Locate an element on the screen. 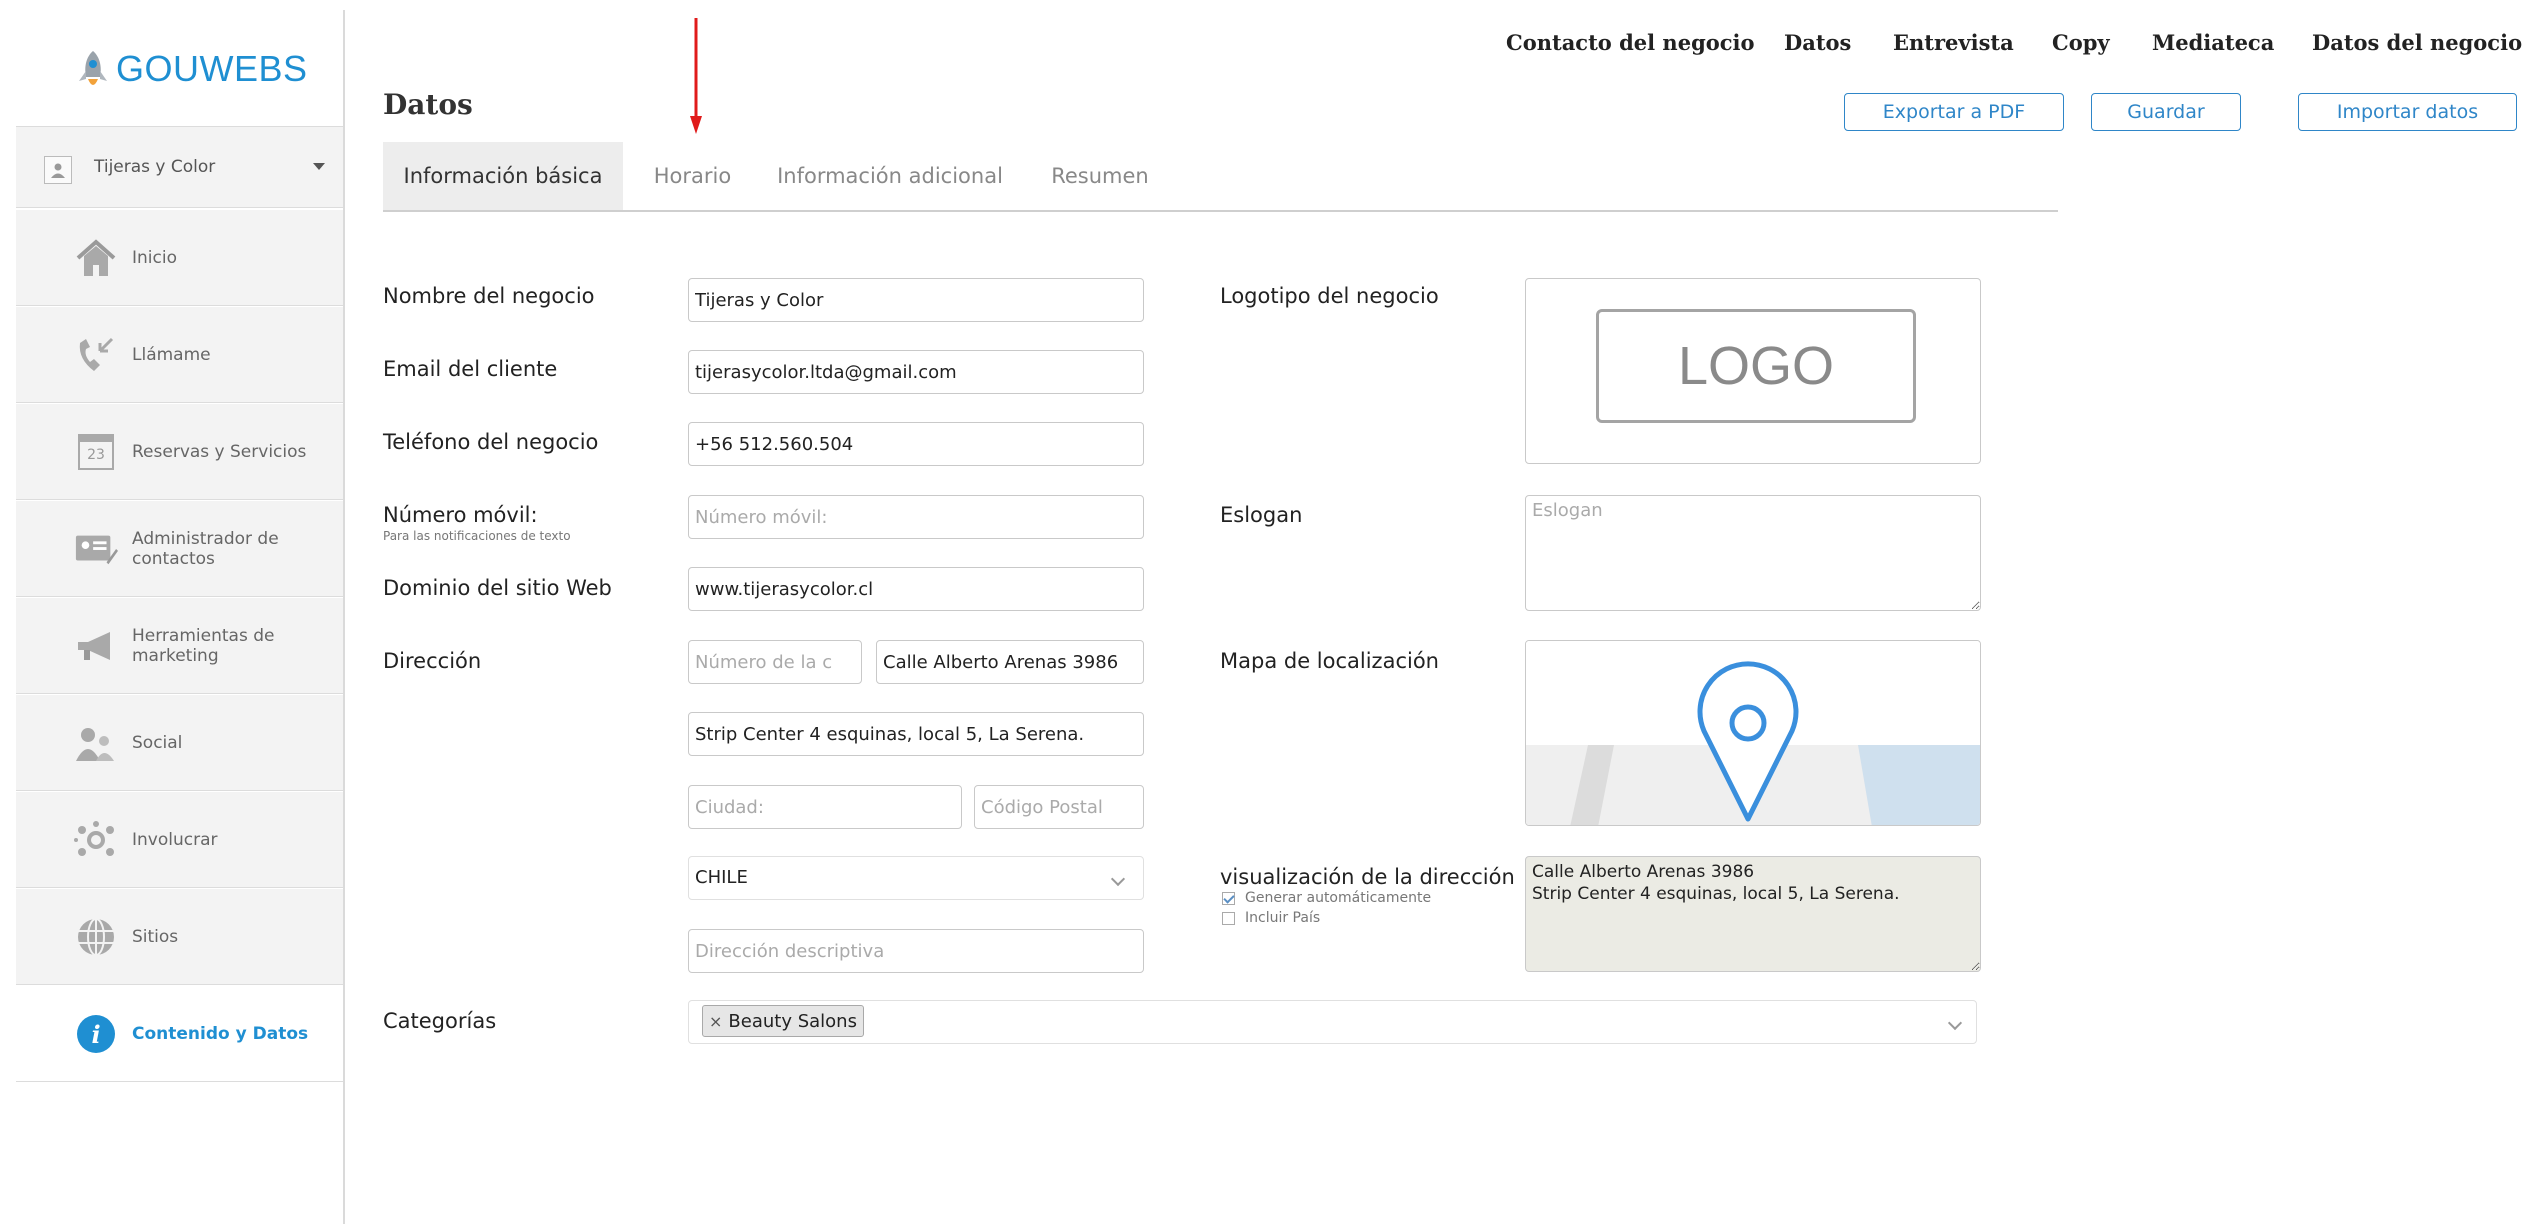 The image size is (2527, 1224). client-email-label: Email del cliente is located at coordinates (470, 369).